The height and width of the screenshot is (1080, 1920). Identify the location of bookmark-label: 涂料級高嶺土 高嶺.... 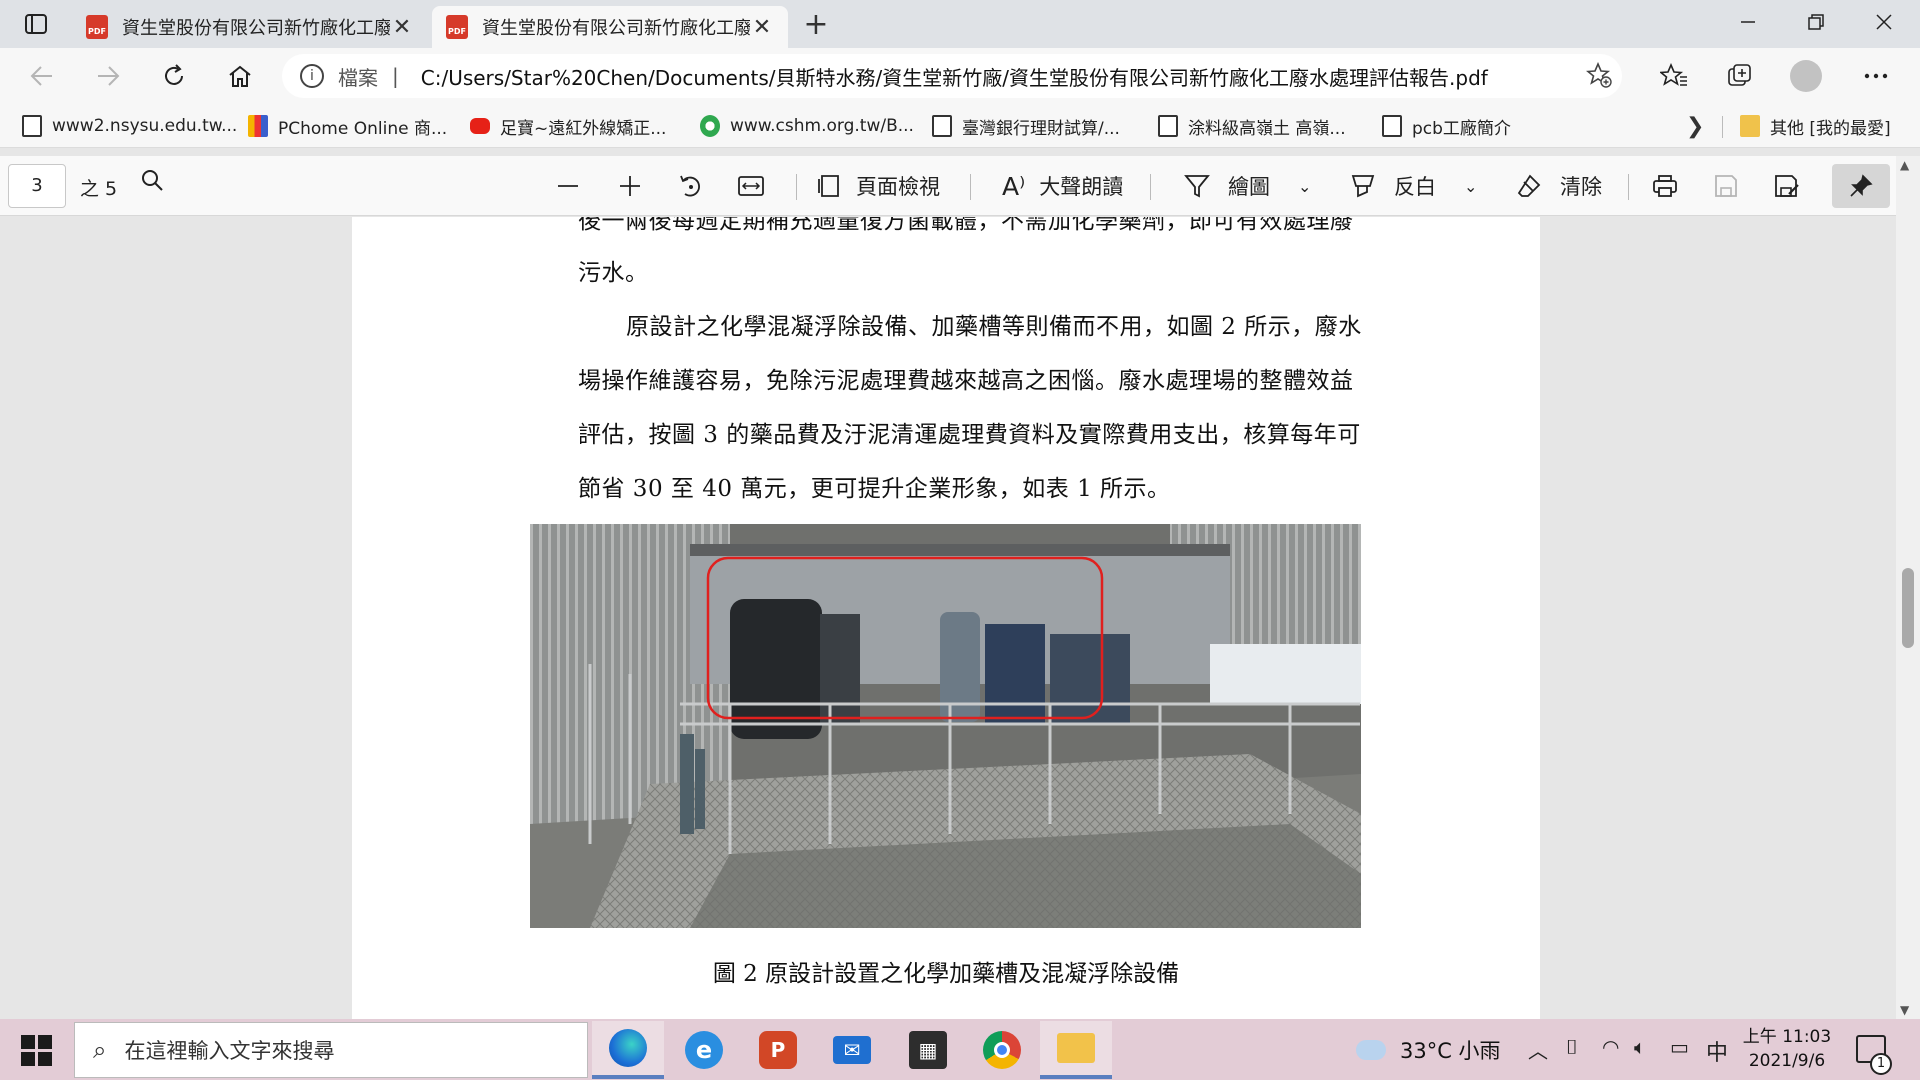
(1267, 128).